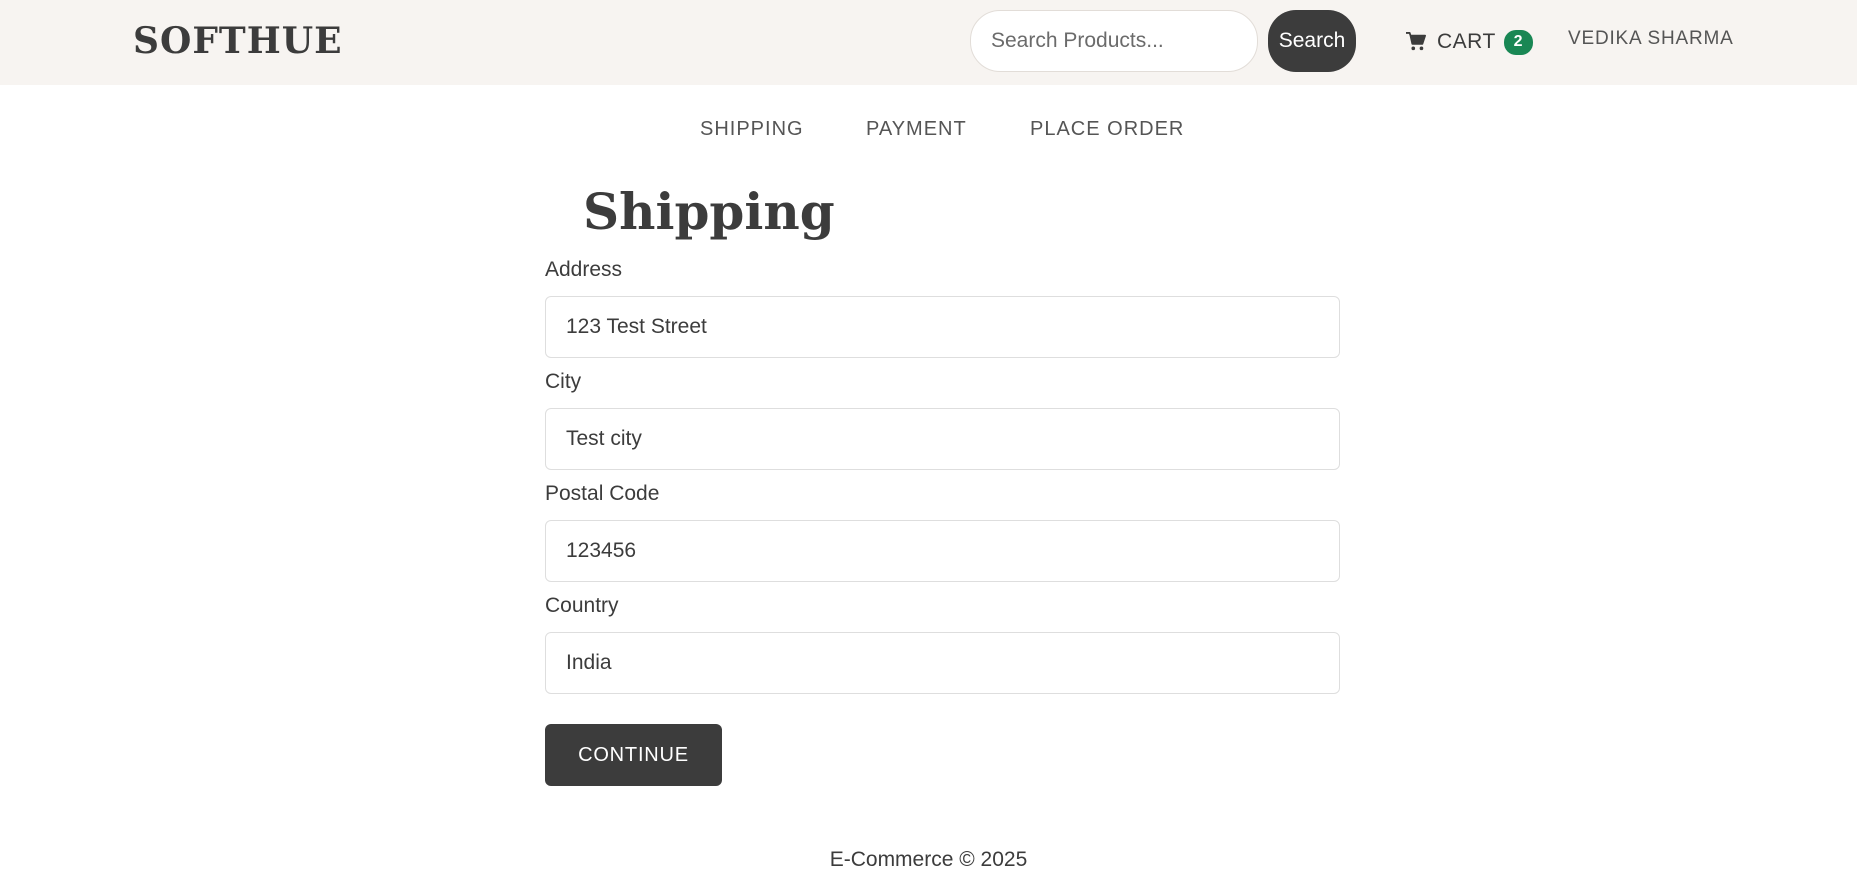 Image resolution: width=1857 pixels, height=870 pixels. I want to click on cart-count-badge: 2, so click(1518, 42).